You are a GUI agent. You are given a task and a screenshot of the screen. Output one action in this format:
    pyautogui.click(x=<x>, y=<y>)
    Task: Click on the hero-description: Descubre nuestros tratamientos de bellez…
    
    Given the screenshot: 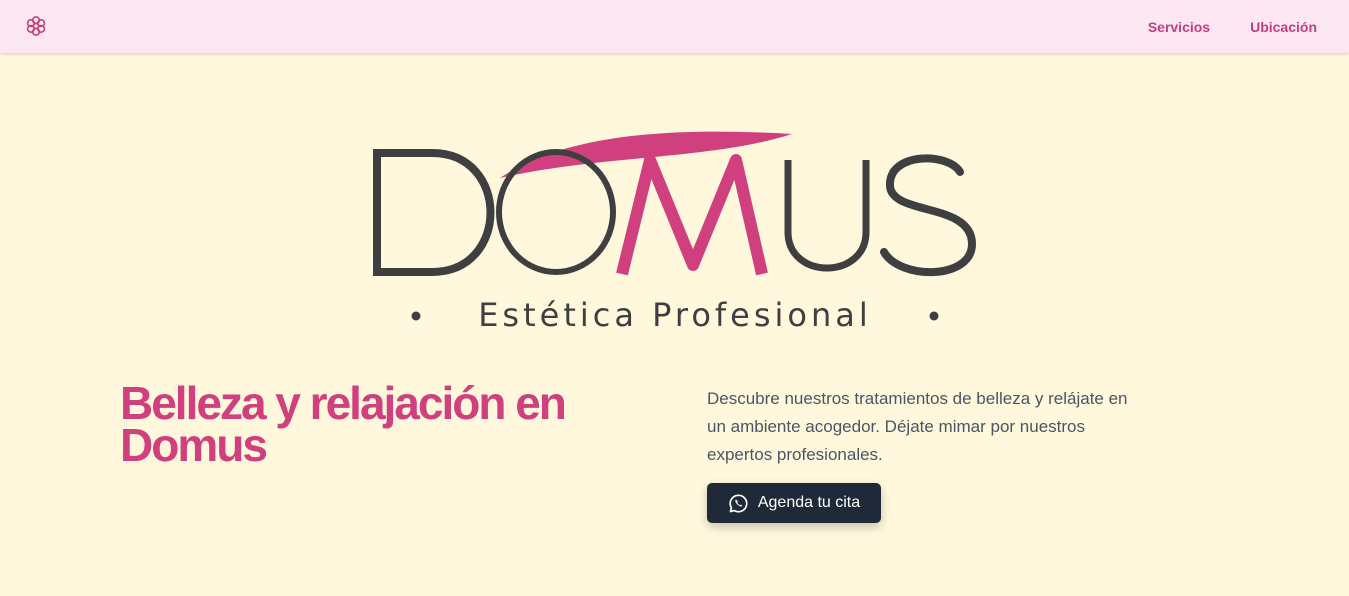 What is the action you would take?
    pyautogui.click(x=917, y=426)
    